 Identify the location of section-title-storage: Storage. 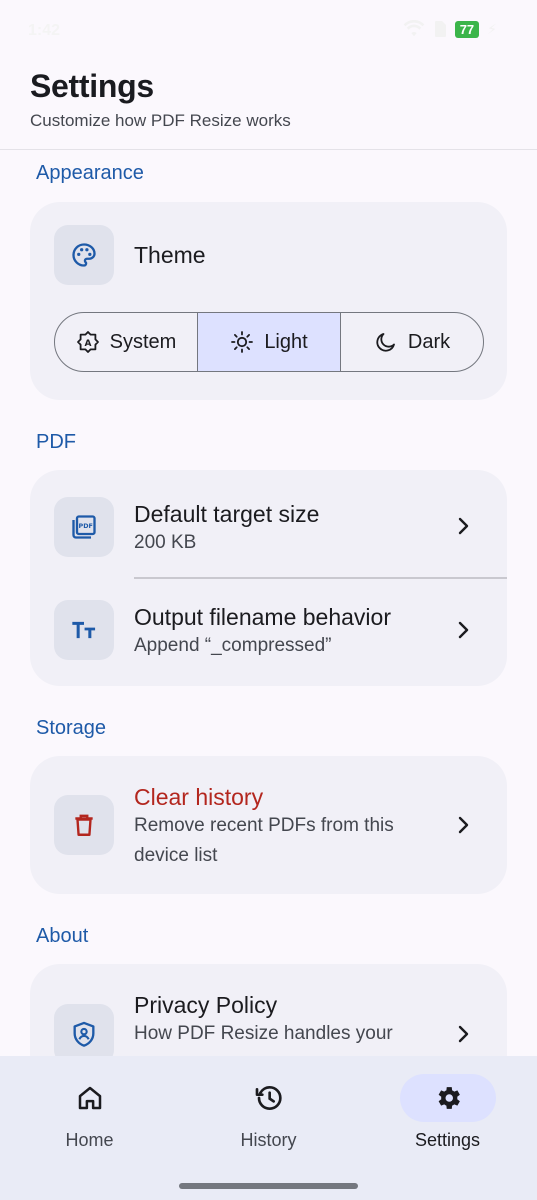
(71, 728).